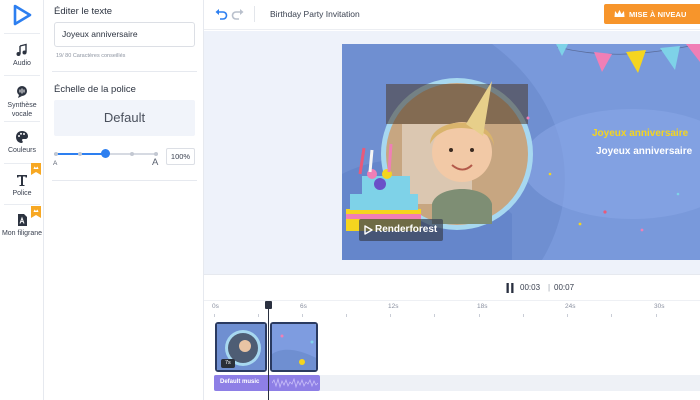 Image resolution: width=700 pixels, height=400 pixels. Describe the element at coordinates (228, 363) in the screenshot. I see `clip-duration-badge: 7s` at that location.